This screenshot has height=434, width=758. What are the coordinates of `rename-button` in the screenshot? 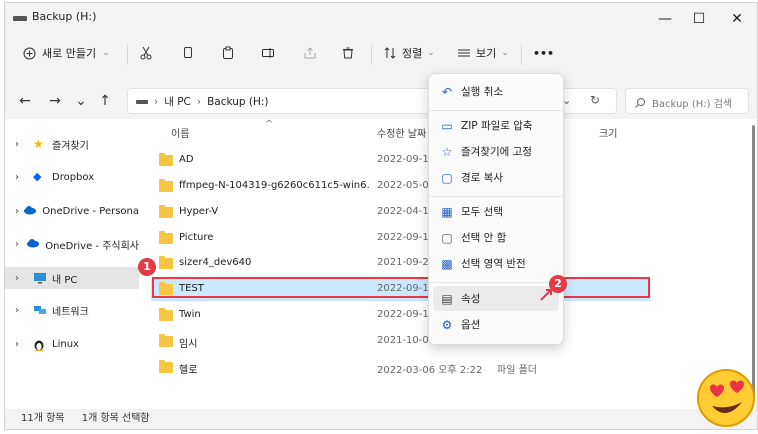 It's located at (268, 53).